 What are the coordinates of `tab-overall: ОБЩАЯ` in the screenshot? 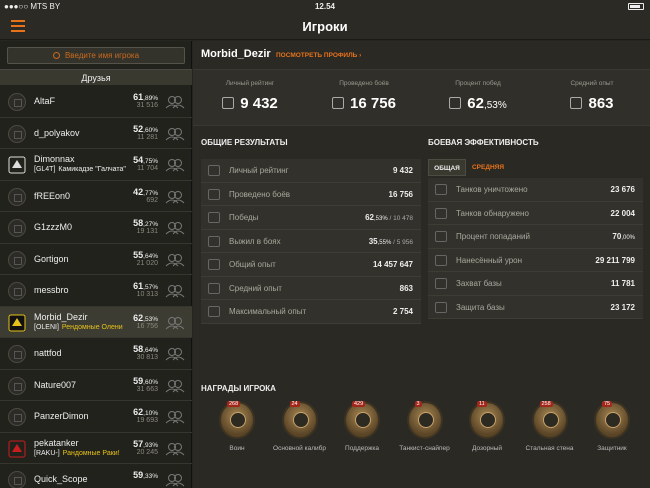 It's located at (447, 167).